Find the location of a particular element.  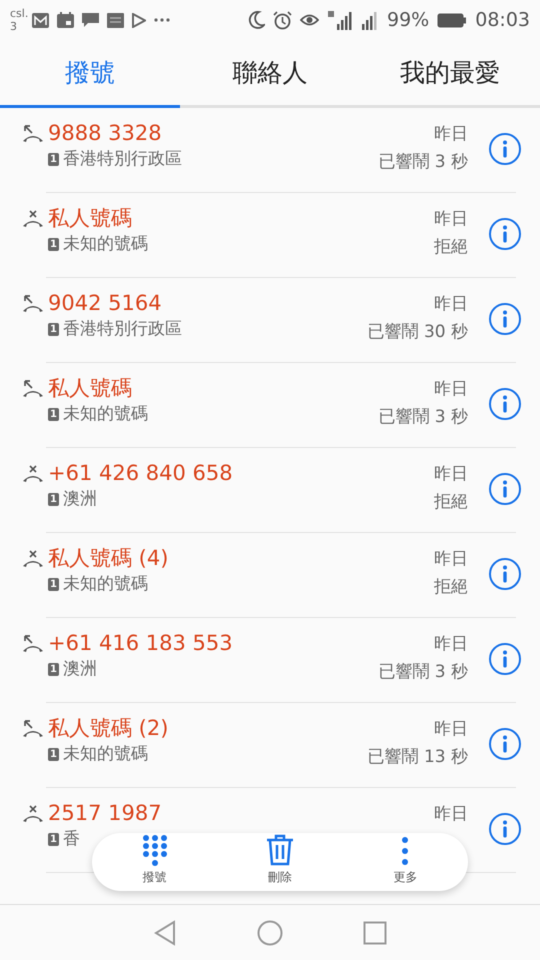

more-icon is located at coordinates (405, 851).